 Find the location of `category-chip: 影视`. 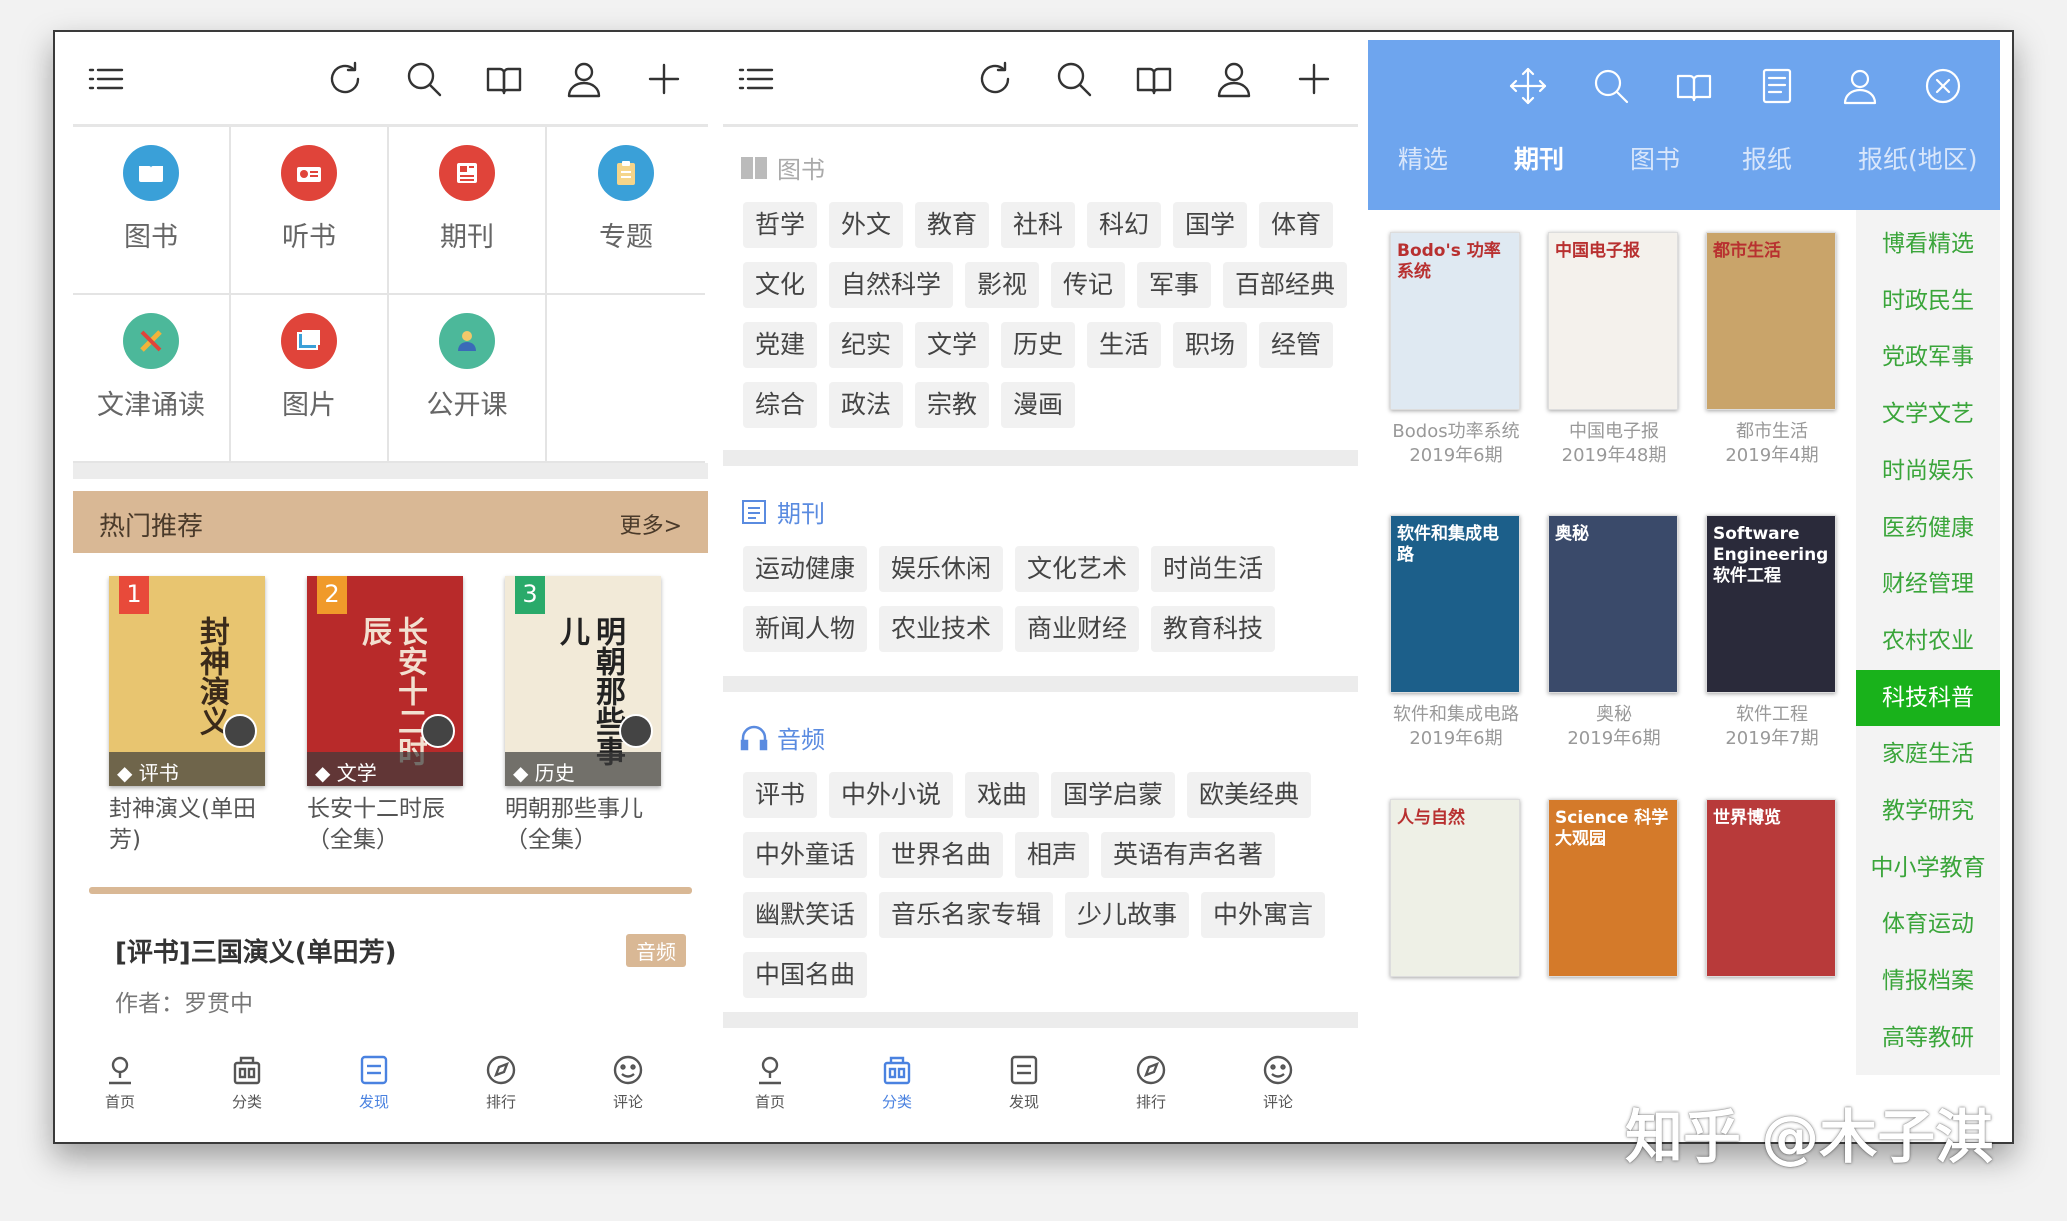

category-chip: 影视 is located at coordinates (1002, 285).